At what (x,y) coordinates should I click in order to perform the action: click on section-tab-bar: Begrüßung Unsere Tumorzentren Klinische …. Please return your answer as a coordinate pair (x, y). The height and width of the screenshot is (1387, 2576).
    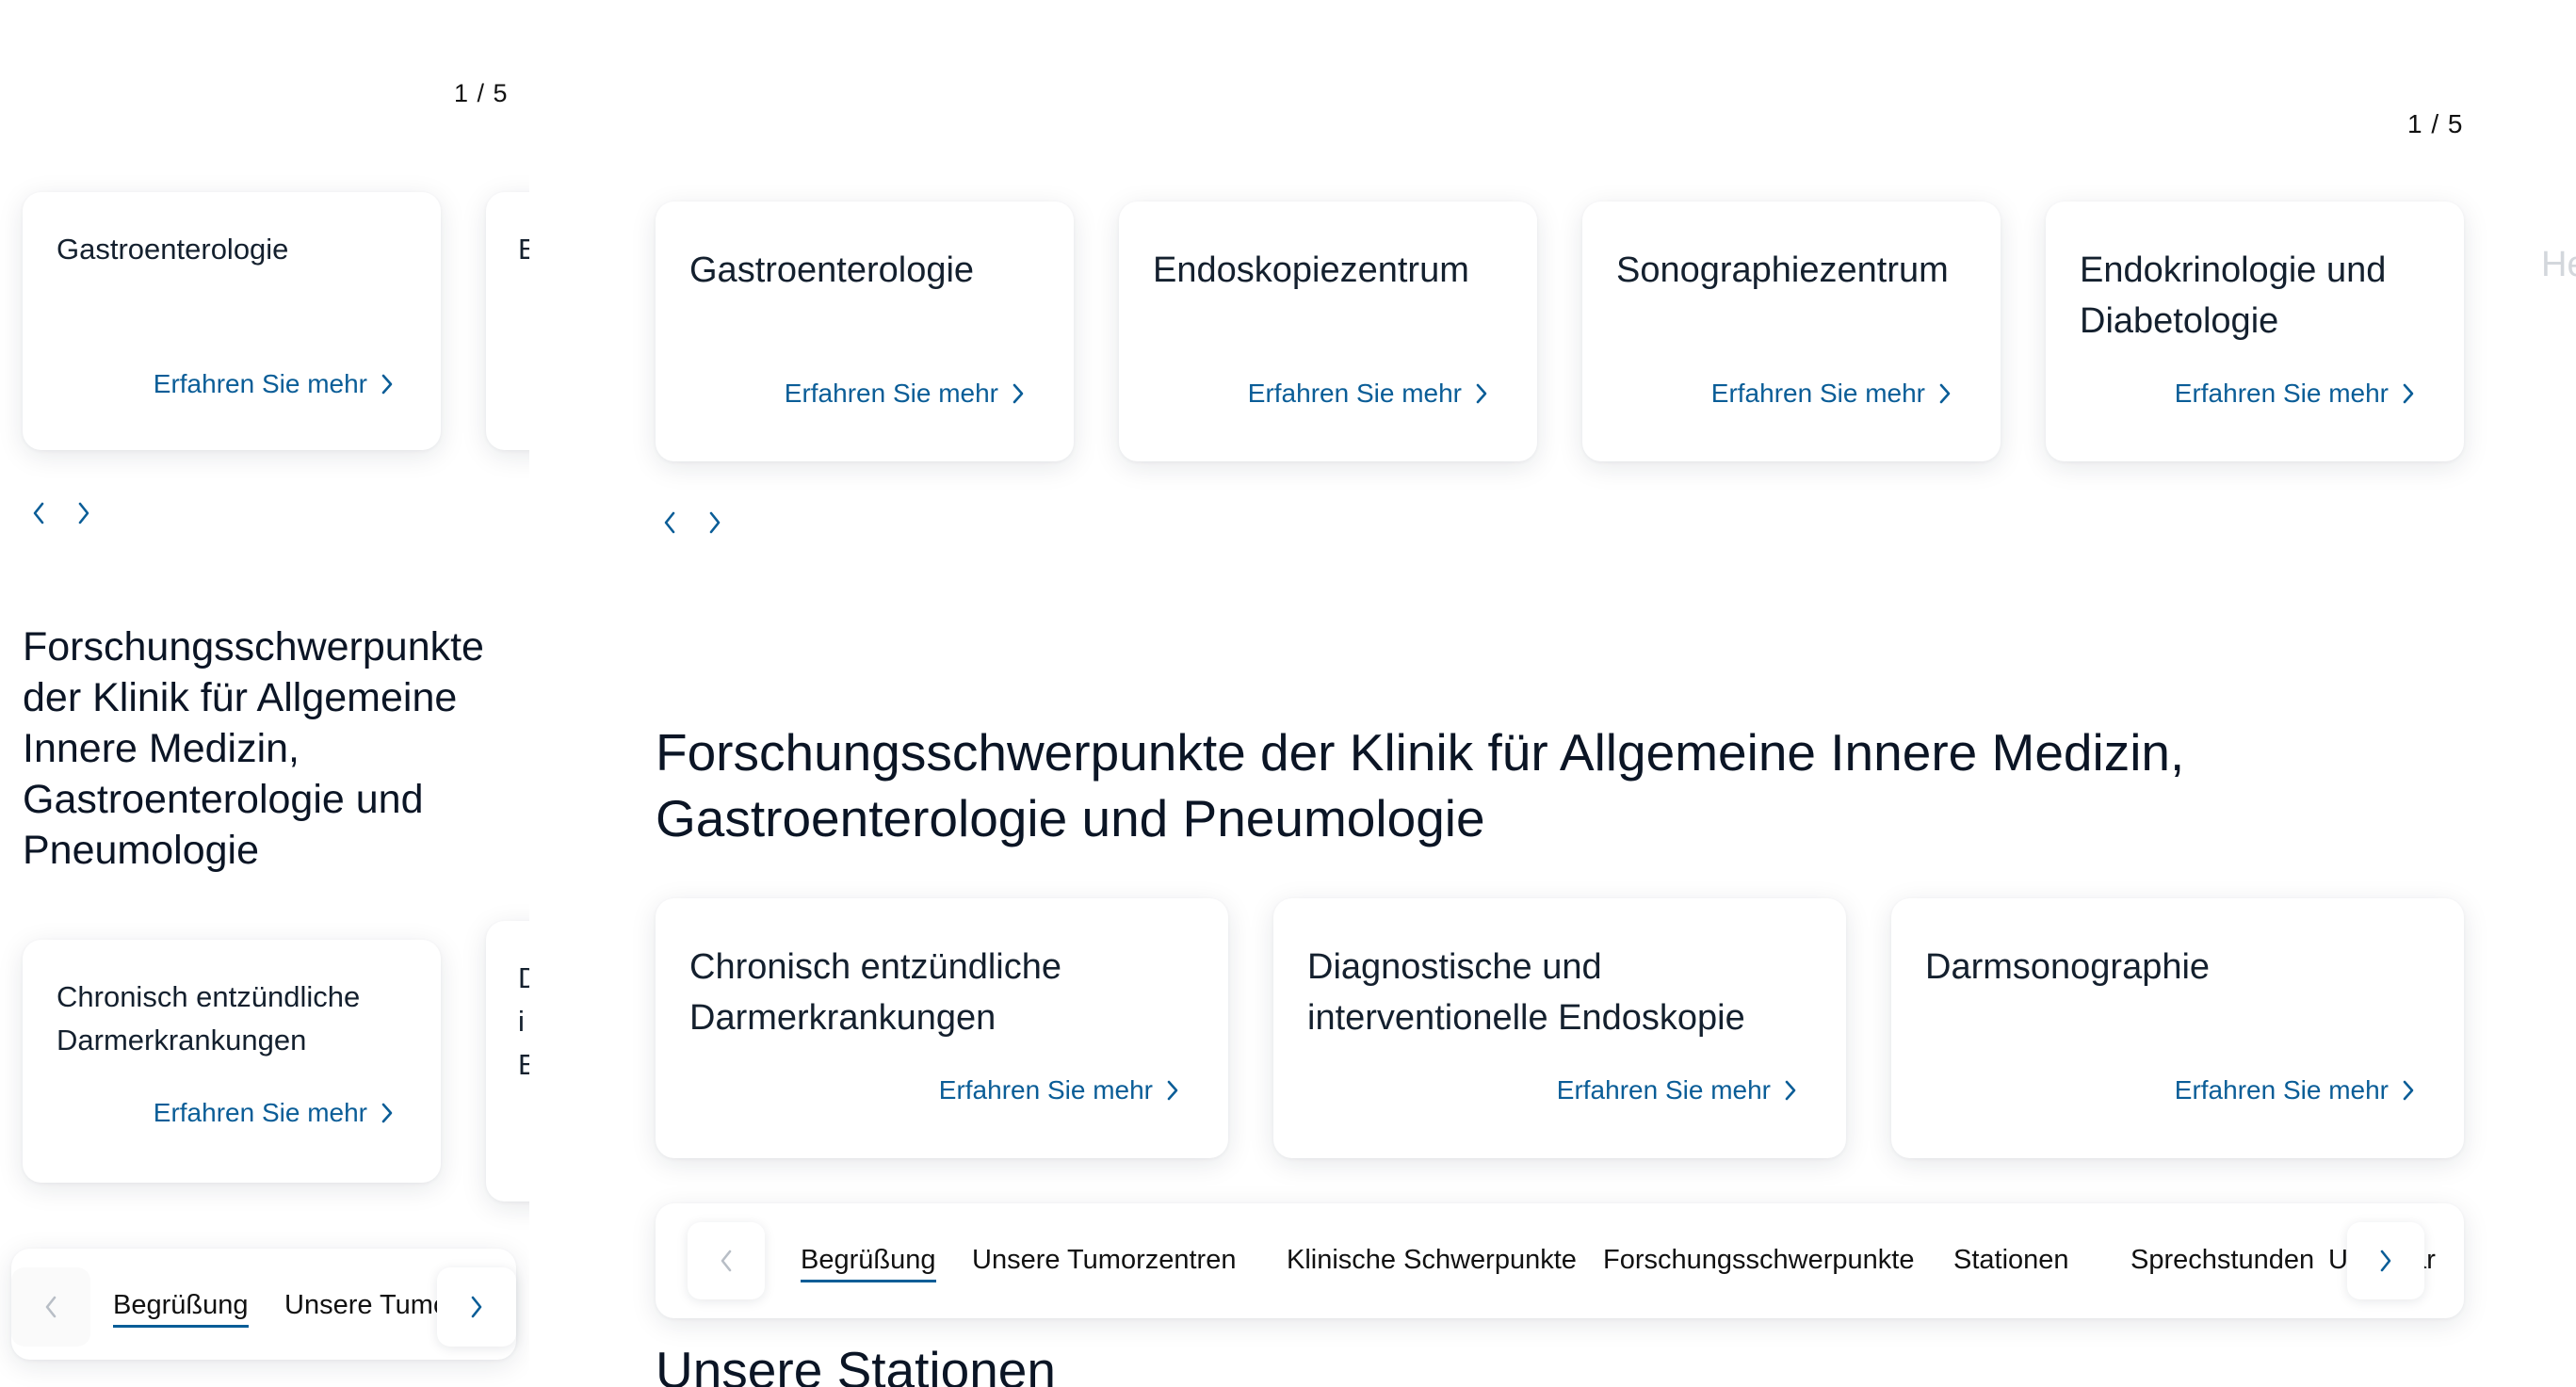
    Looking at the image, I should click on (1560, 1261).